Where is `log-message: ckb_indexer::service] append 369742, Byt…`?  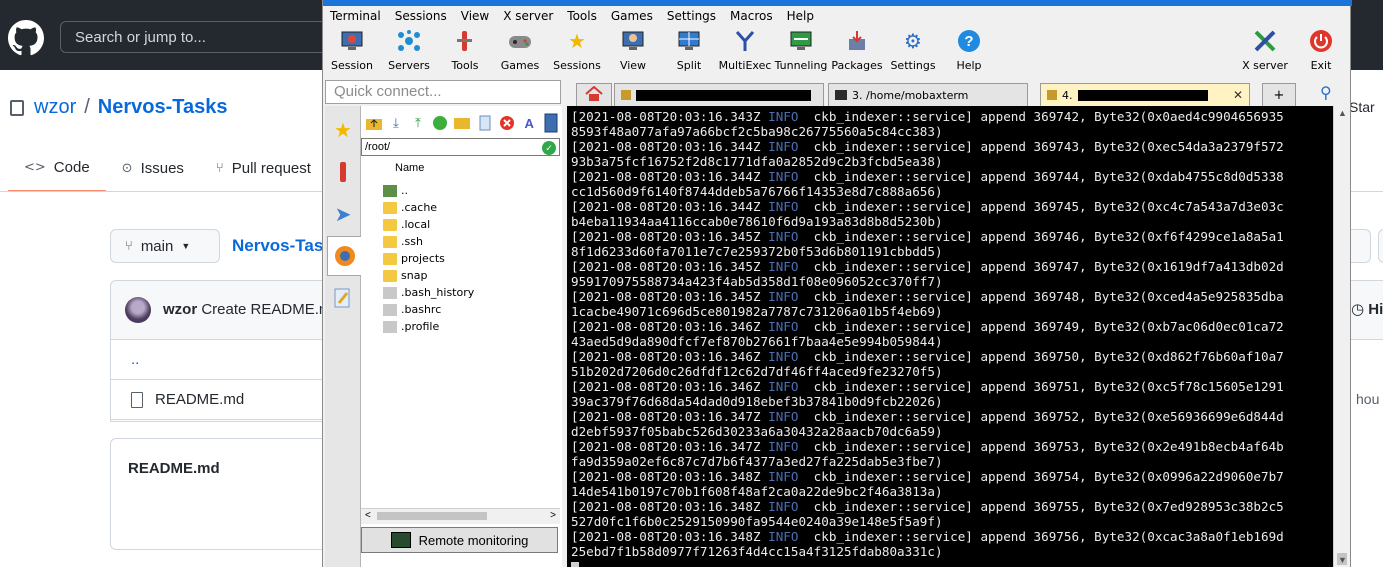 log-message: ckb_indexer::service] append 369742, Byt… is located at coordinates (1041, 116).